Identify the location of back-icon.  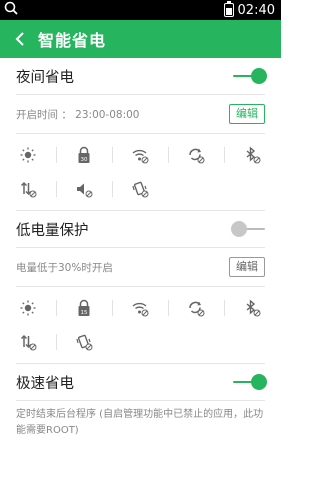
(20, 39).